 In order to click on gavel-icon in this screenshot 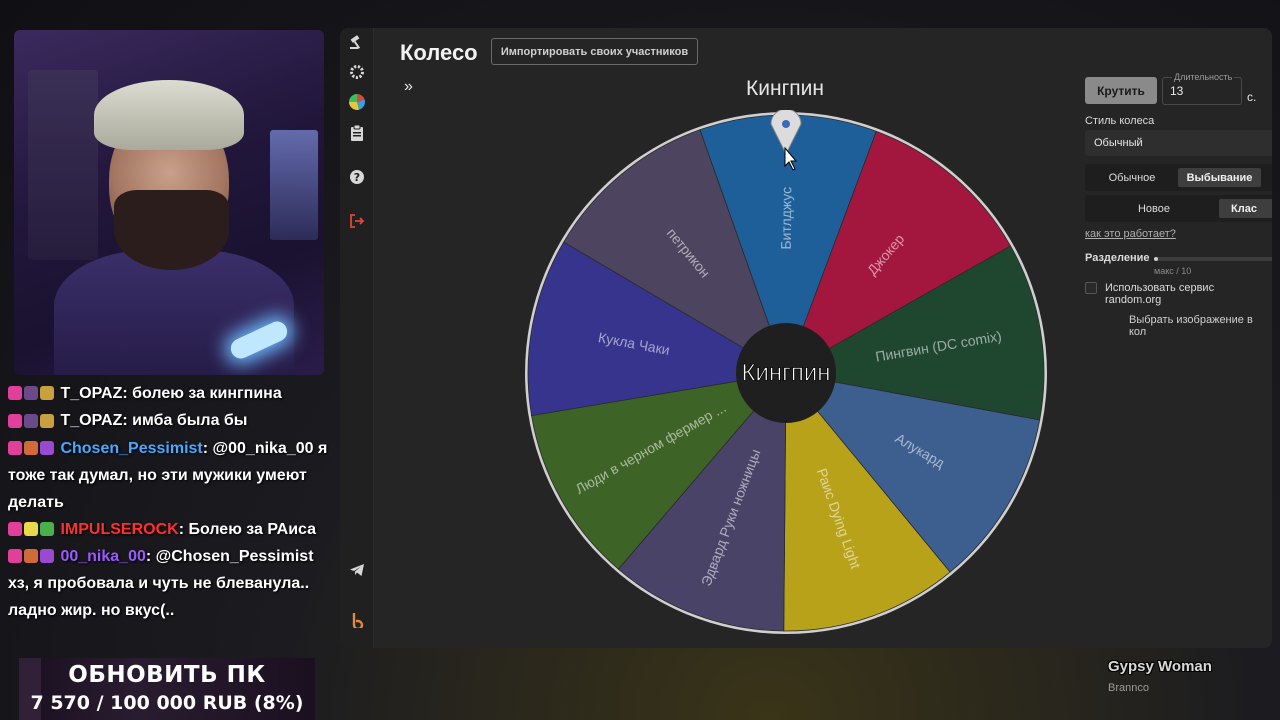, I will do `click(357, 42)`.